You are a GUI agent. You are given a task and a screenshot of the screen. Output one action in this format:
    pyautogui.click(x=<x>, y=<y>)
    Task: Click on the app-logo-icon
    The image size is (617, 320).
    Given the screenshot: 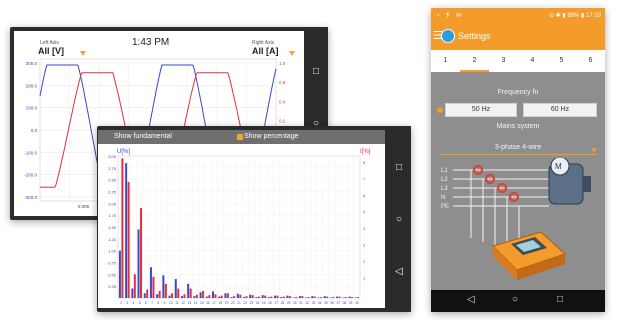 What is the action you would take?
    pyautogui.click(x=448, y=36)
    